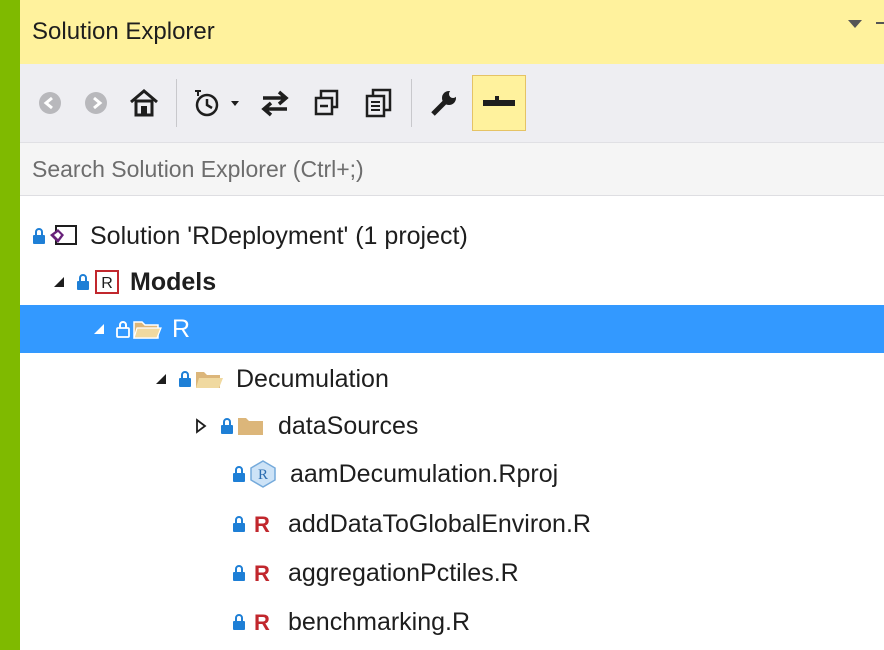 This screenshot has height=650, width=884. What do you see at coordinates (181, 328) in the screenshot?
I see `folder-r-label: R` at bounding box center [181, 328].